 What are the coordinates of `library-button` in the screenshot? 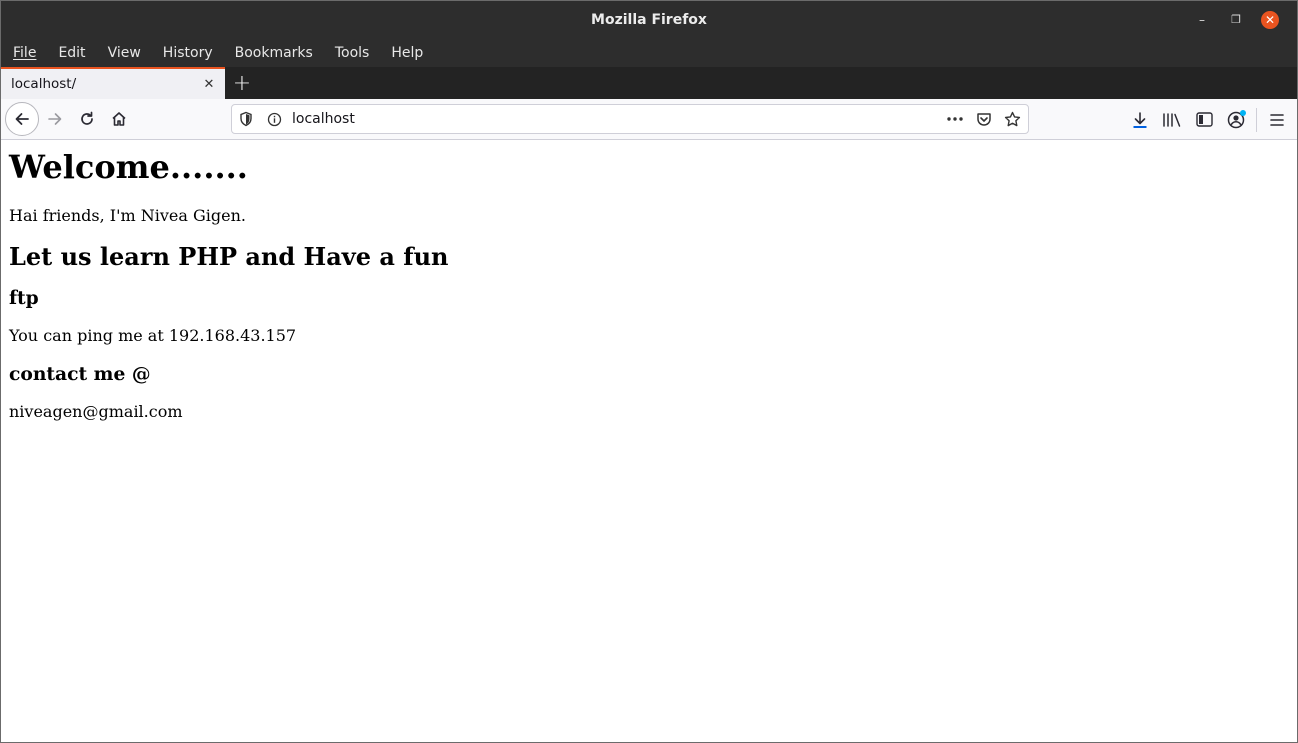 It's located at (1172, 120).